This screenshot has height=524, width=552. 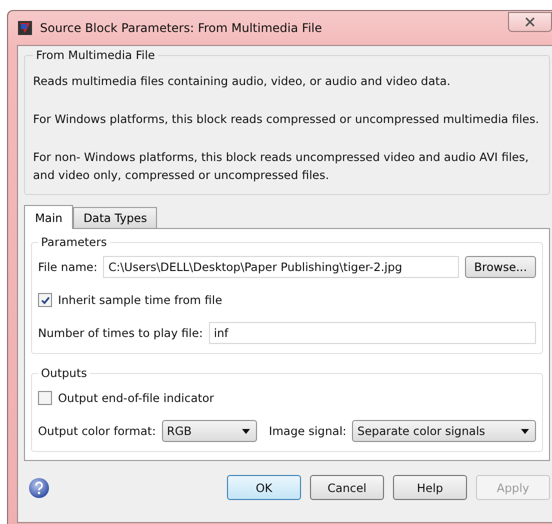 What do you see at coordinates (307, 431) in the screenshot?
I see `field-label: Image signal:` at bounding box center [307, 431].